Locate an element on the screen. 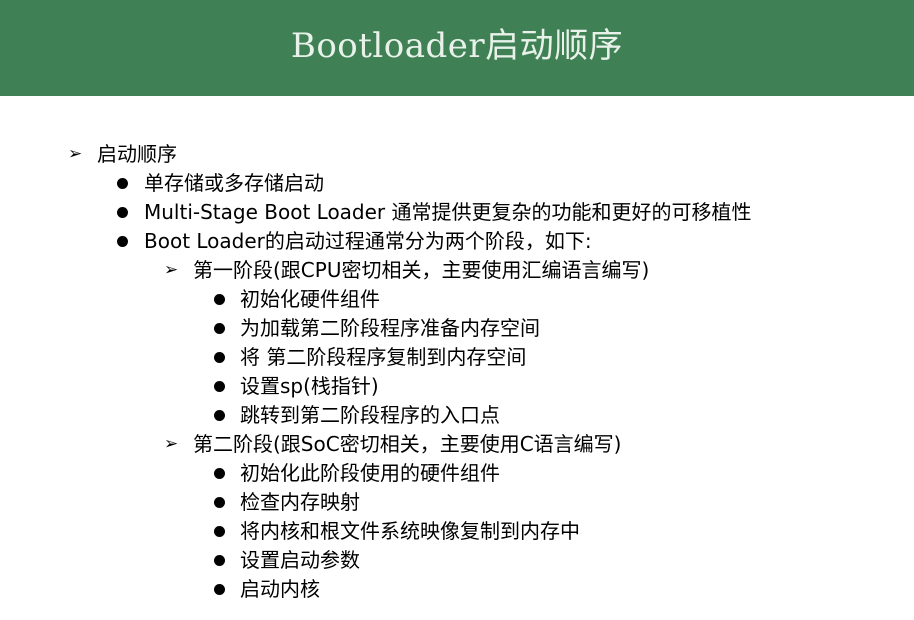 The width and height of the screenshot is (914, 620). bullet-level3: ➢ 第一阶段(跟CPU密切相关，主要使用汇编语言编写) is located at coordinates (457, 270).